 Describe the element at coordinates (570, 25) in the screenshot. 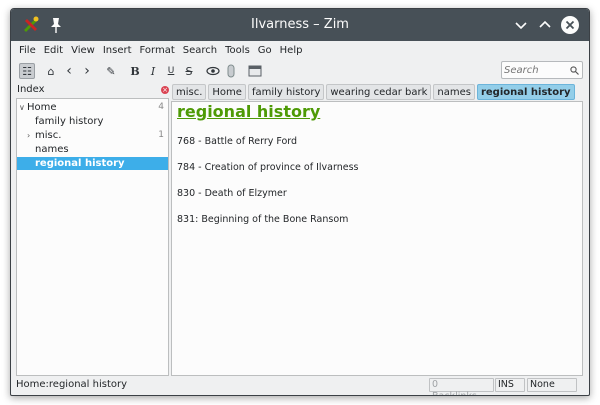

I see `close-icon` at that location.